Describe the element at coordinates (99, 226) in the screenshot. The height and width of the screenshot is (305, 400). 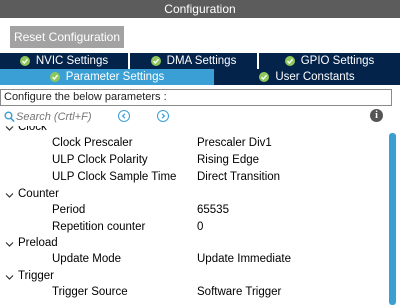
I see `param-name: Repetition counter` at that location.